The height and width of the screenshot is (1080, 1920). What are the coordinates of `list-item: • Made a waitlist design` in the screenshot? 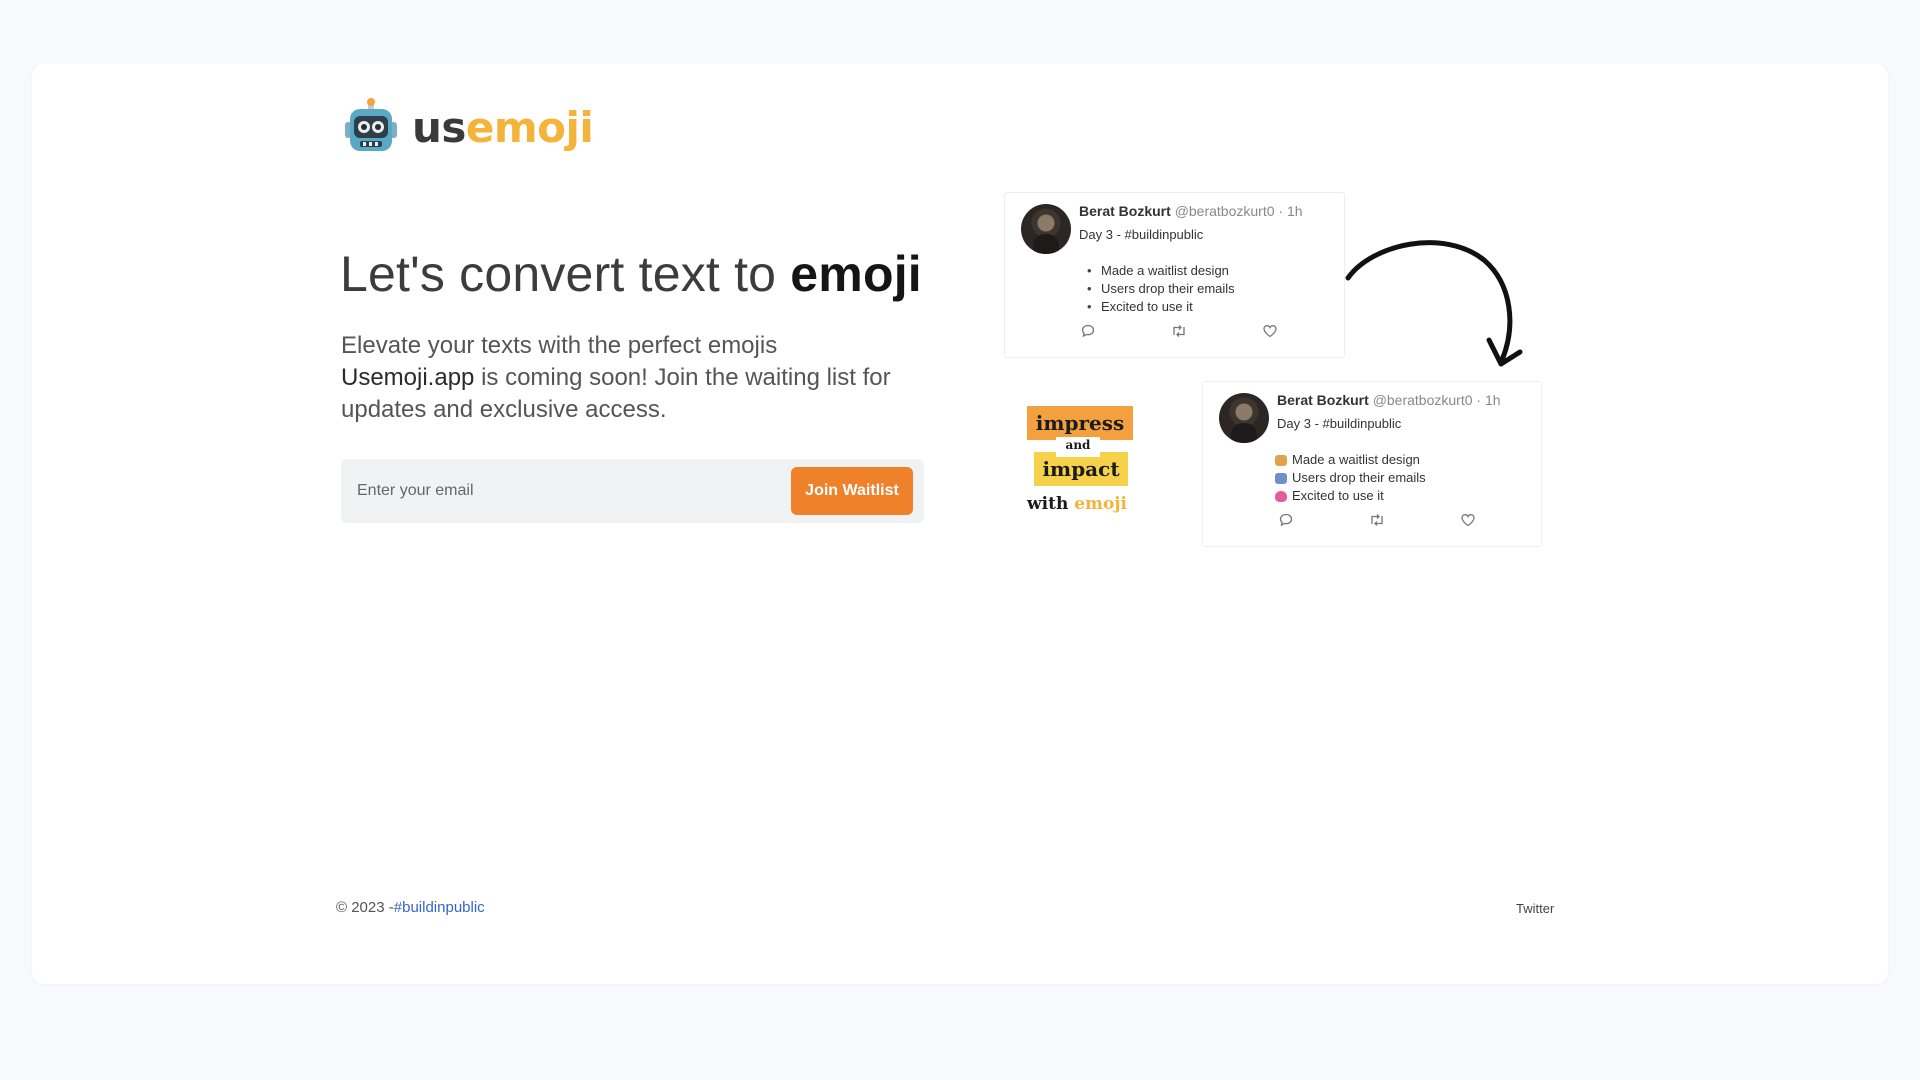 It's located at (1157, 271).